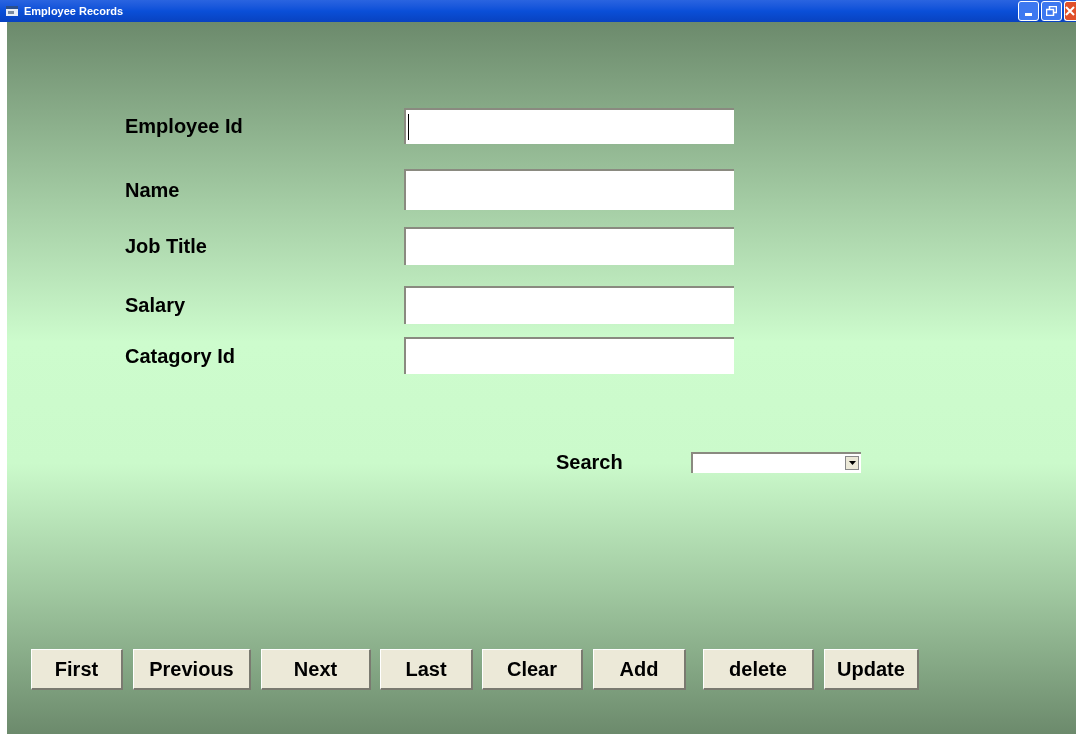 The width and height of the screenshot is (1076, 734). Describe the element at coordinates (156, 305) in the screenshot. I see `field-label: Salary` at that location.